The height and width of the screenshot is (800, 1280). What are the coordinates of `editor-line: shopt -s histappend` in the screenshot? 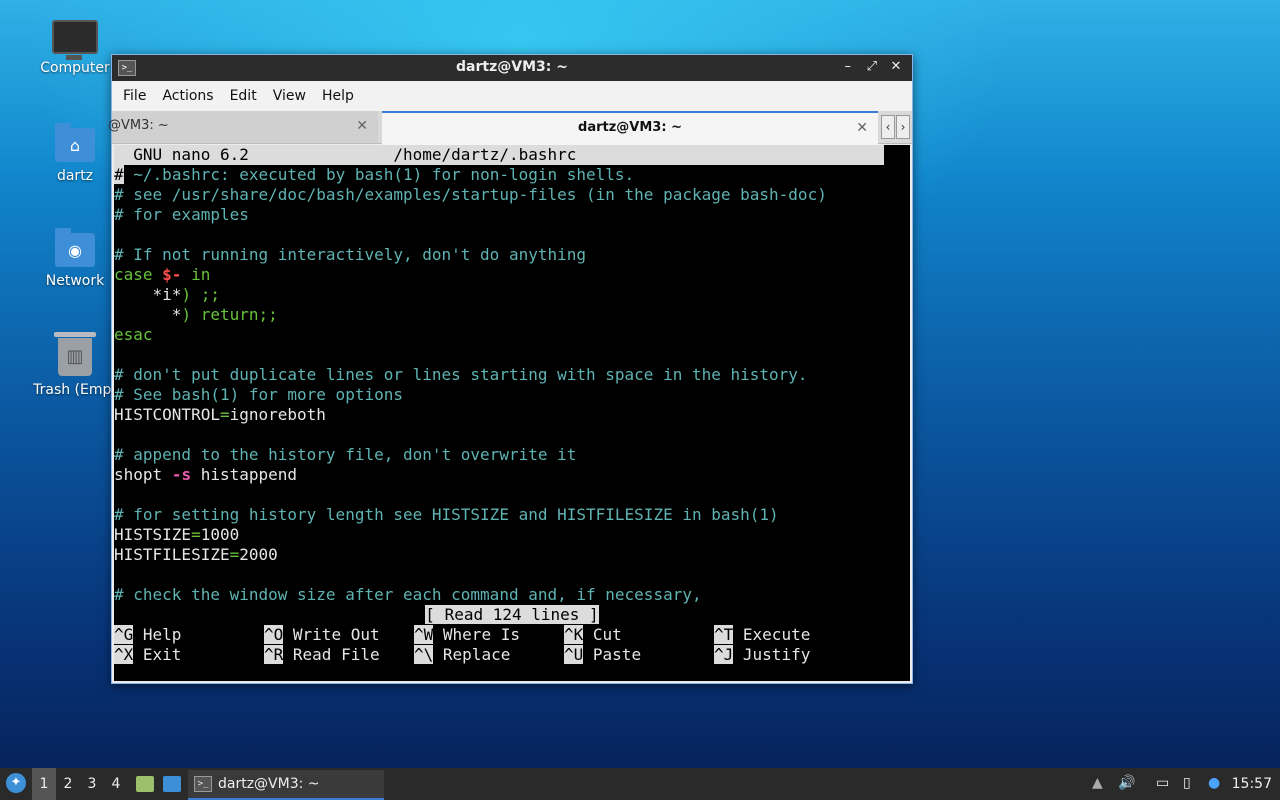 It's located at (512, 475).